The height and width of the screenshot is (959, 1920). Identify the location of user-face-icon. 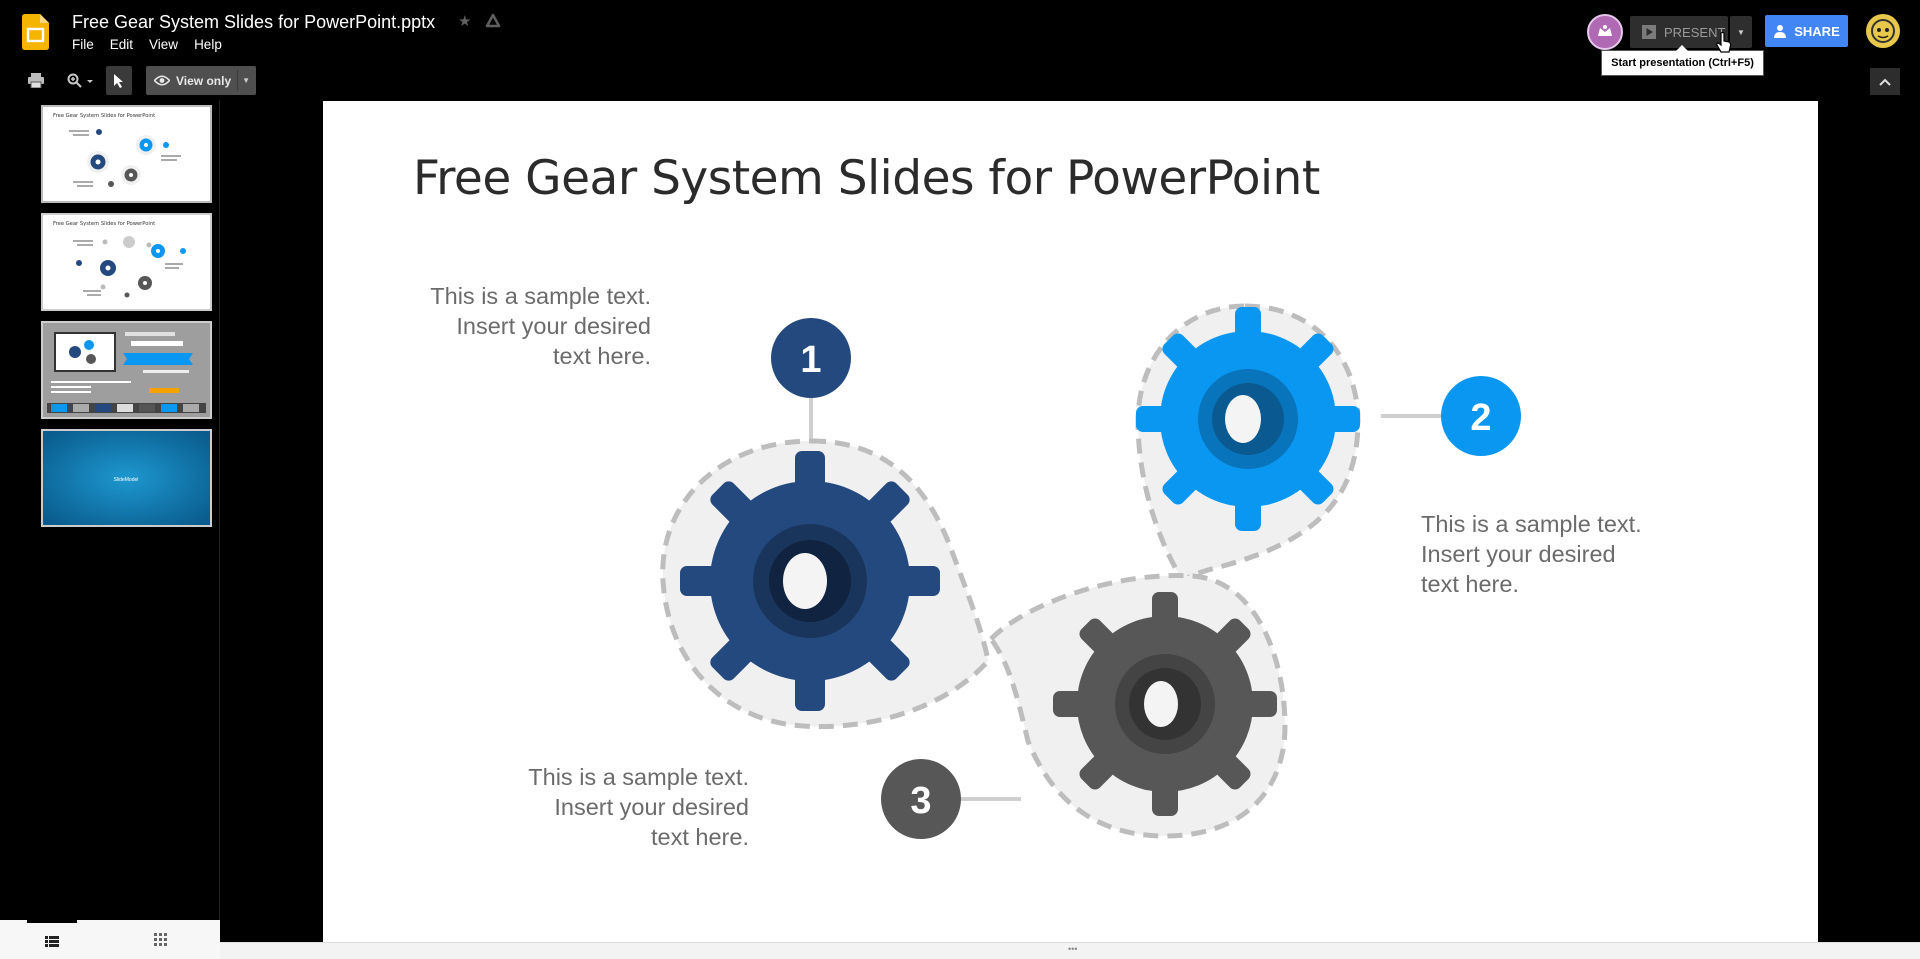
(1883, 31).